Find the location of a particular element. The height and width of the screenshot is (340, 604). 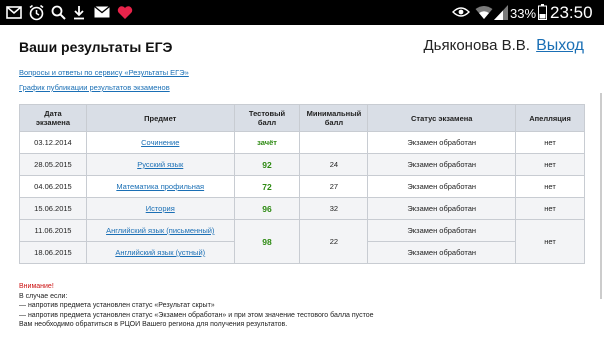

eye-icon is located at coordinates (461, 12).